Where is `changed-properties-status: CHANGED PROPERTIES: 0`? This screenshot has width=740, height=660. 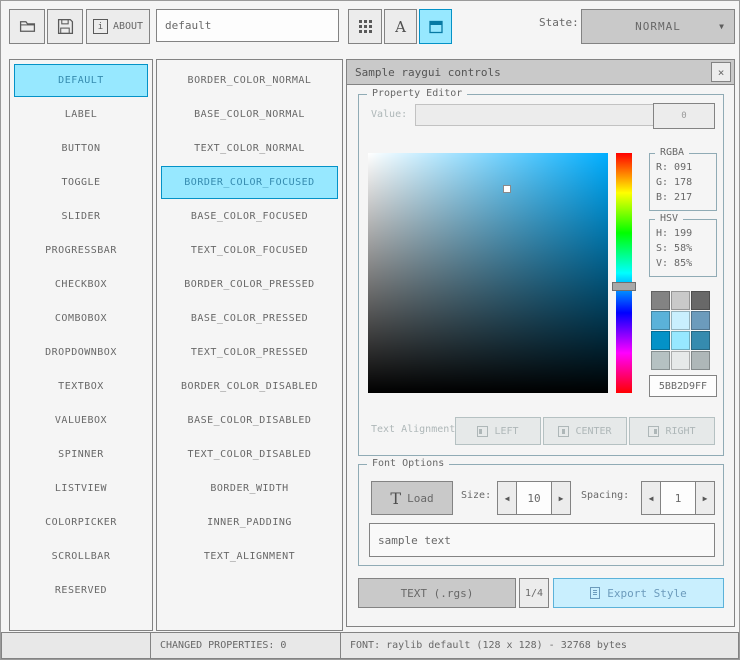 changed-properties-status: CHANGED PROPERTIES: 0 is located at coordinates (245, 645).